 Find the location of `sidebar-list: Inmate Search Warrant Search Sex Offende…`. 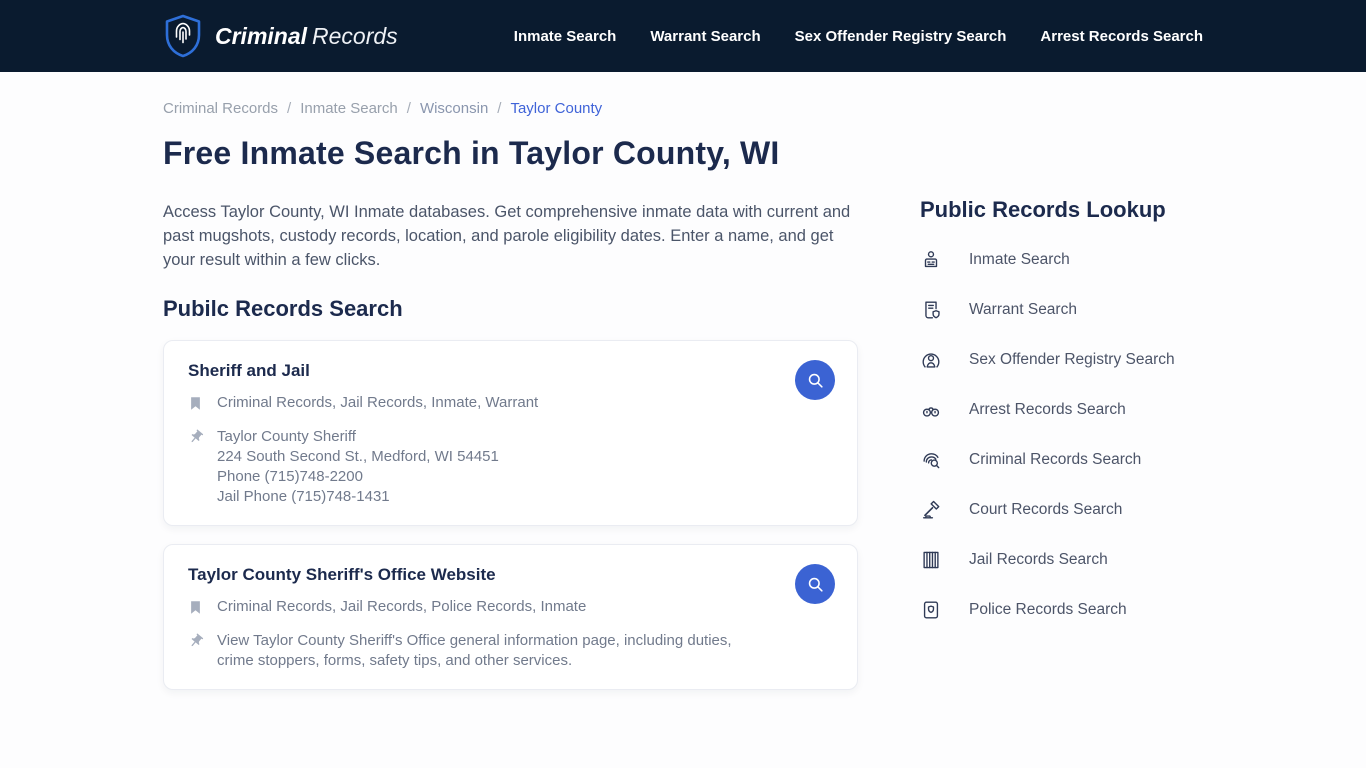

sidebar-list: Inmate Search Warrant Search Sex Offende… is located at coordinates (1061, 435).